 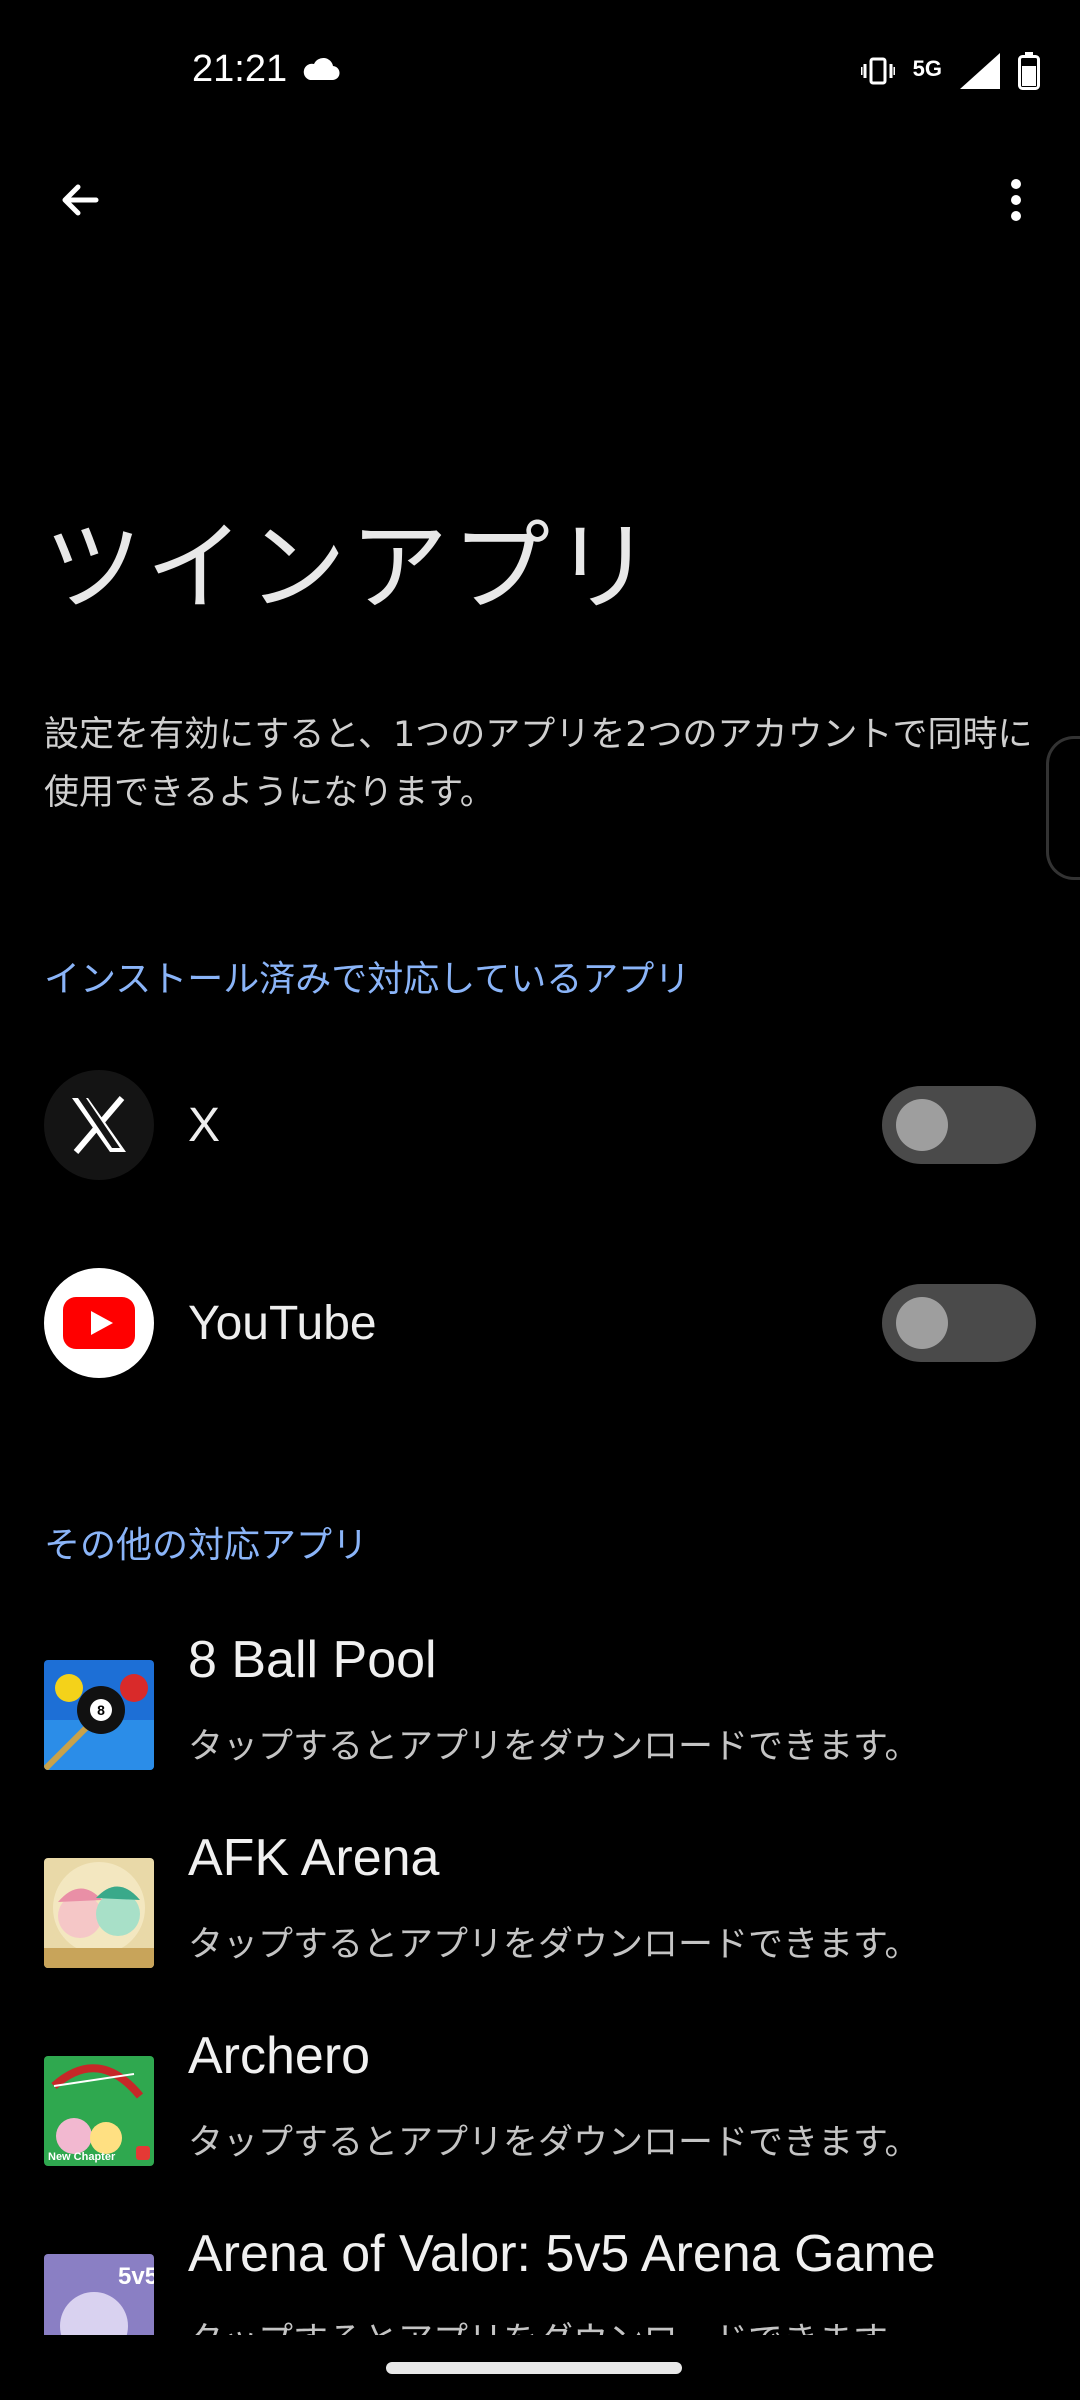 I want to click on status-time: 21:21, so click(x=240, y=69).